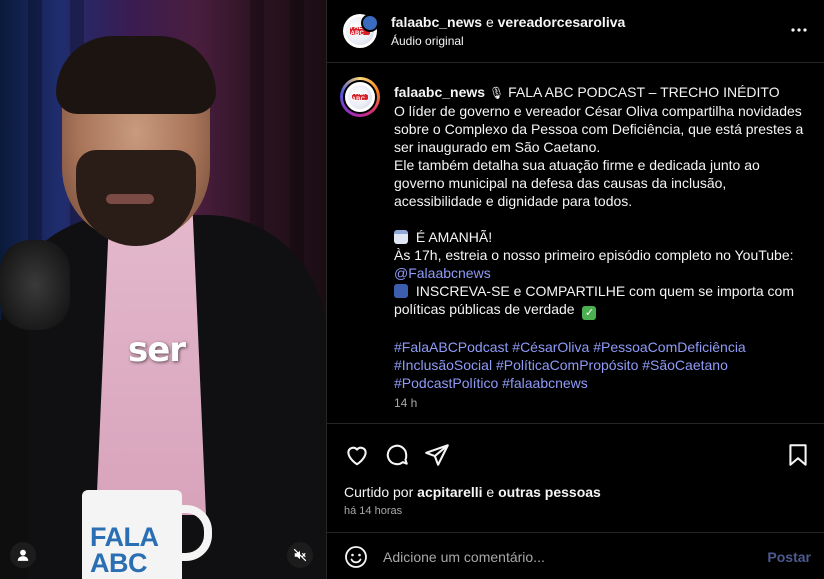 The height and width of the screenshot is (579, 824). I want to click on microphone-arm, so click(14, 449).